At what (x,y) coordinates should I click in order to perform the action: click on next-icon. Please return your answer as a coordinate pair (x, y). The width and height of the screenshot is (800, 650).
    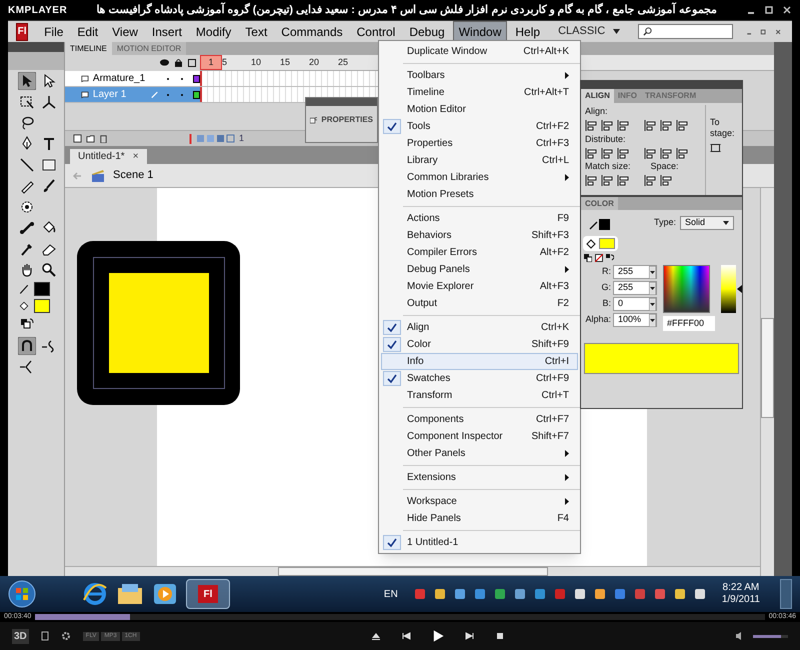
    Looking at the image, I should click on (470, 636).